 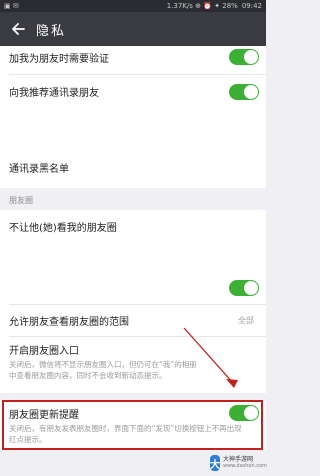 I want to click on watermark: 大 大神手游网 www.dashen.com, so click(x=238, y=463).